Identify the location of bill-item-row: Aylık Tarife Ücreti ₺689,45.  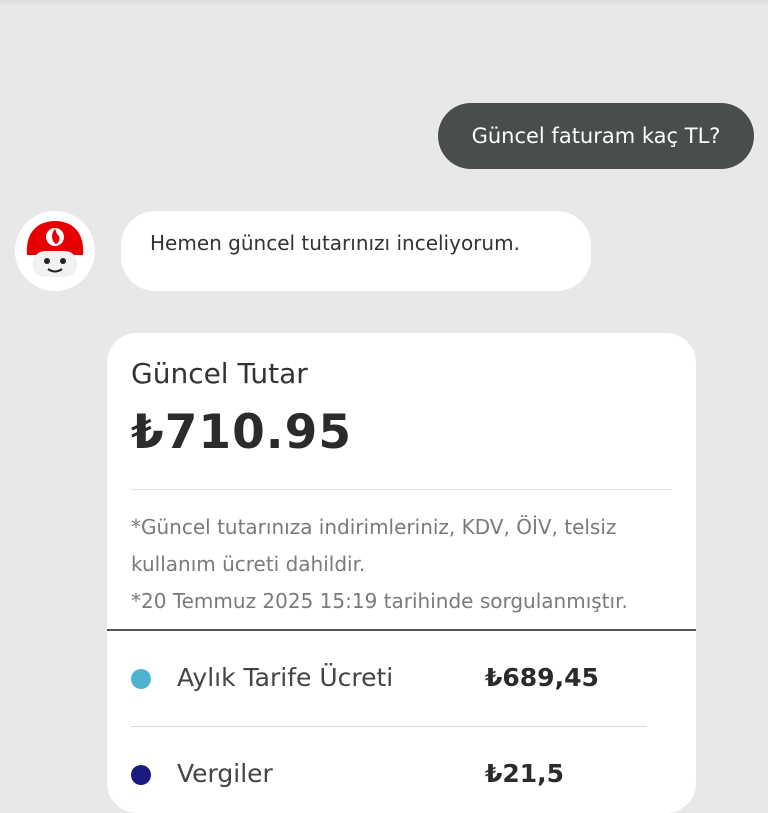
(391, 679).